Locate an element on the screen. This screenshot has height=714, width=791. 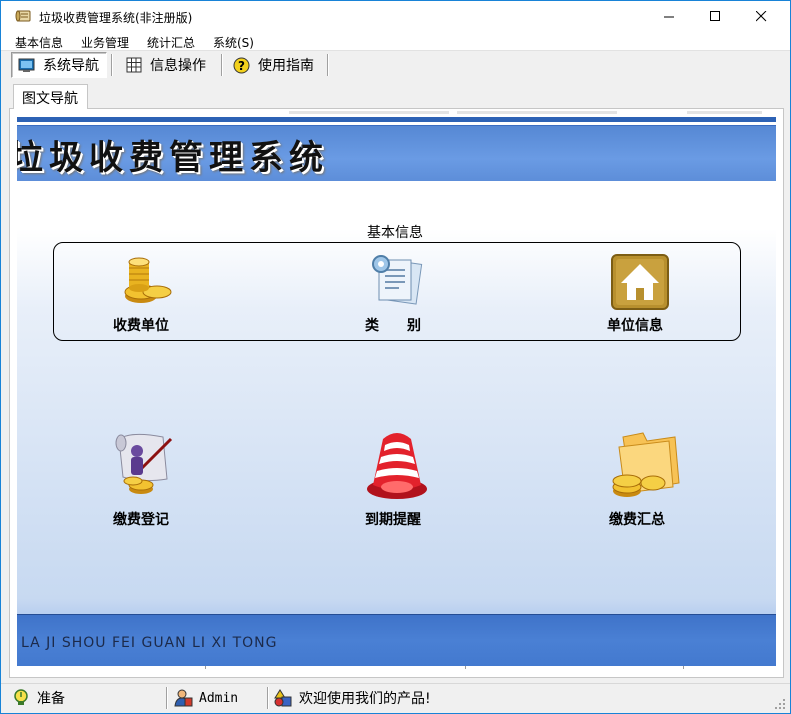
due-reminder-label: 到期提醒 is located at coordinates (393, 520).